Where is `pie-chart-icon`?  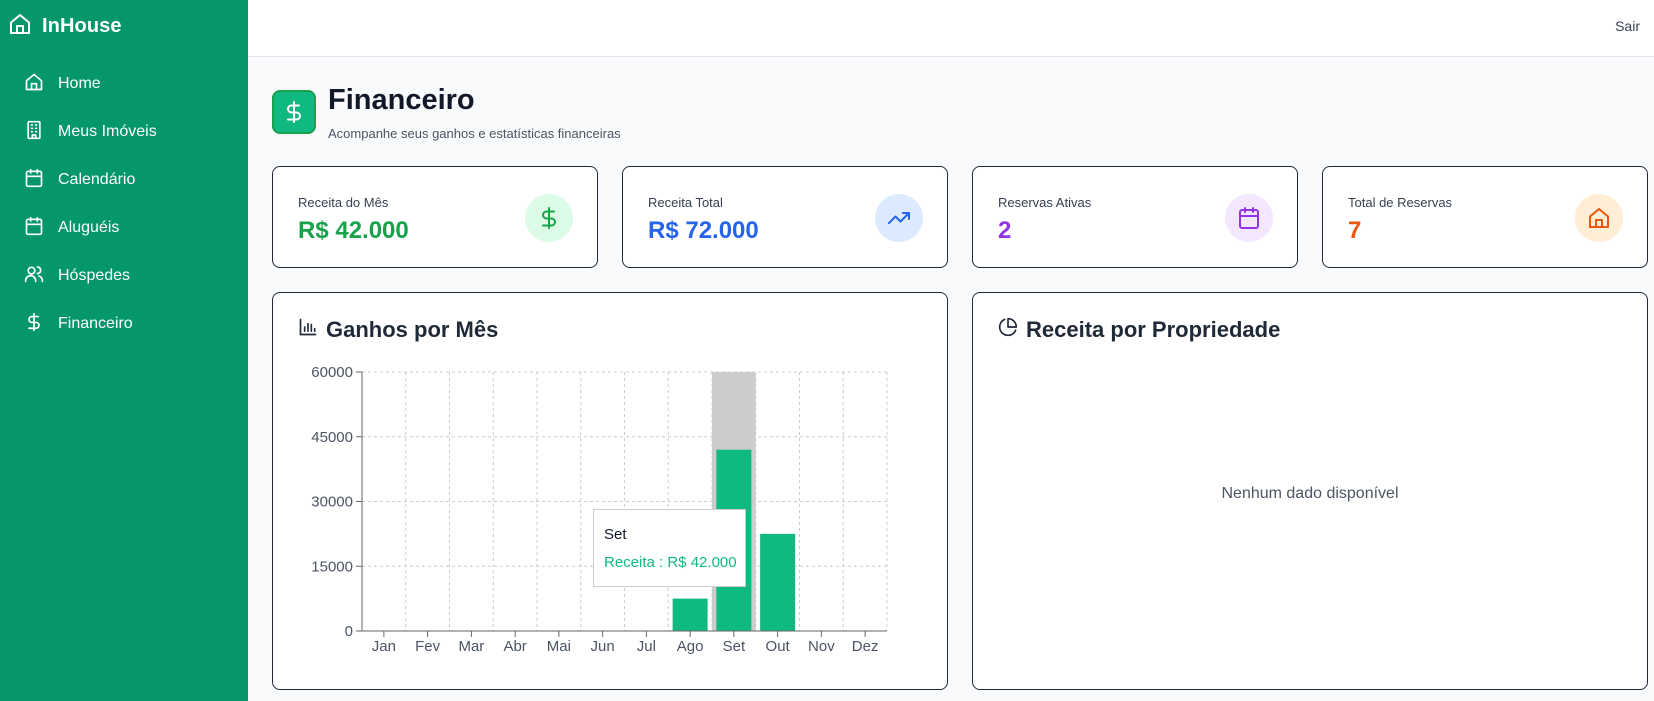
pie-chart-icon is located at coordinates (1008, 330).